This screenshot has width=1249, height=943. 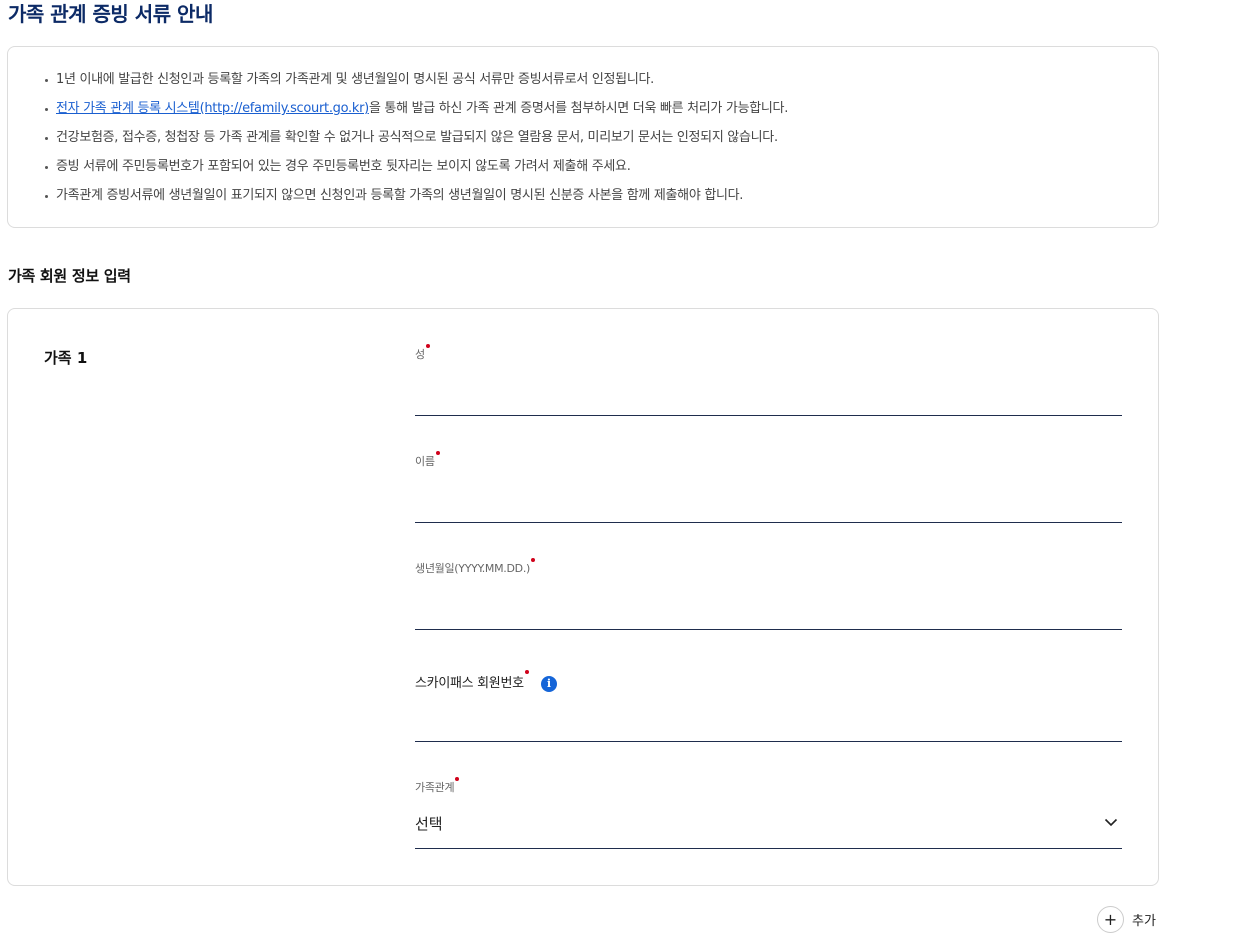 What do you see at coordinates (768, 397) in the screenshot?
I see `last-name-input` at bounding box center [768, 397].